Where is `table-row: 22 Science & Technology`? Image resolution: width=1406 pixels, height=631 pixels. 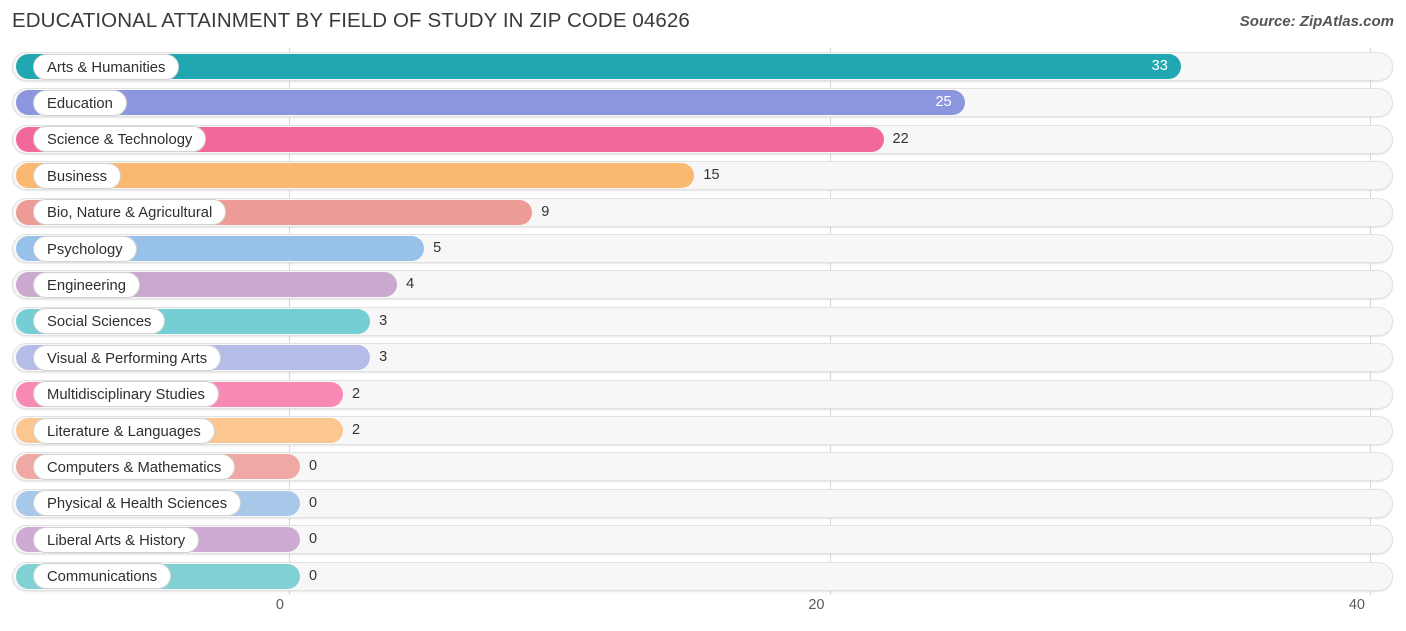
table-row: 22 Science & Technology is located at coordinates (703, 141).